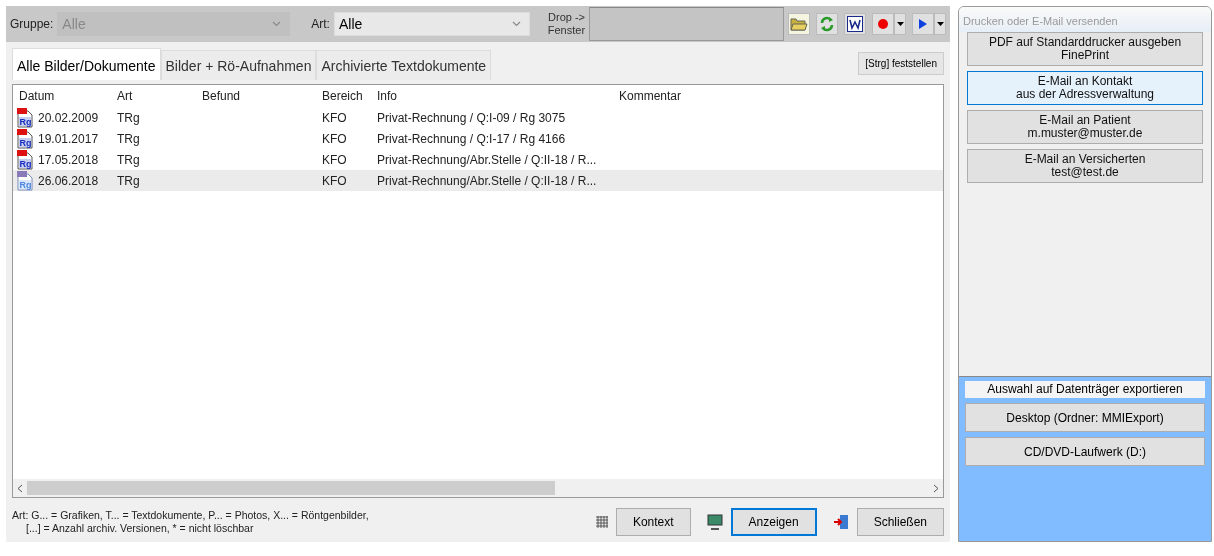 This screenshot has height=556, width=1214. I want to click on action-button: E-Mail an Kontakt aus der Adressverwaltung, so click(1085, 88).